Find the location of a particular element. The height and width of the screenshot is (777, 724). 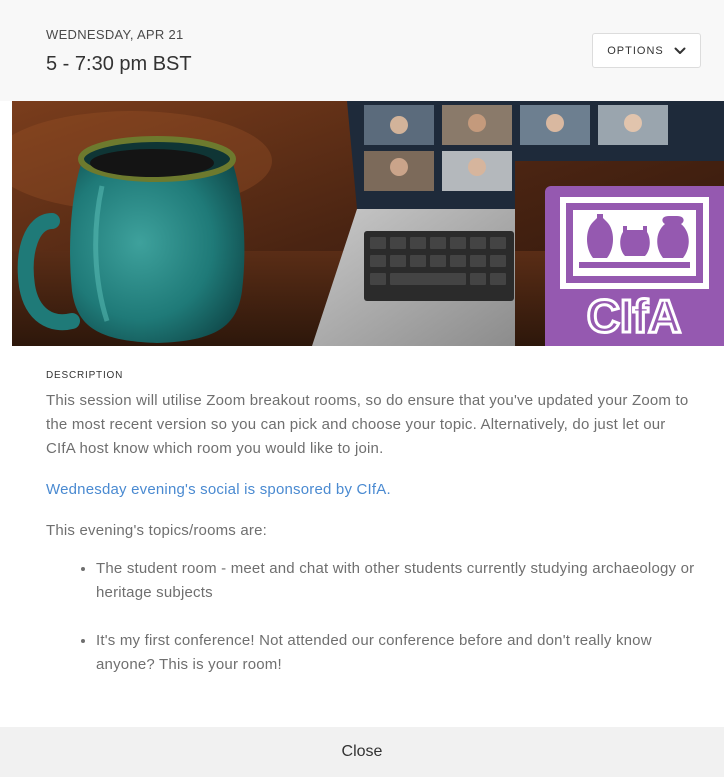

modal-footer: Close is located at coordinates (362, 752).